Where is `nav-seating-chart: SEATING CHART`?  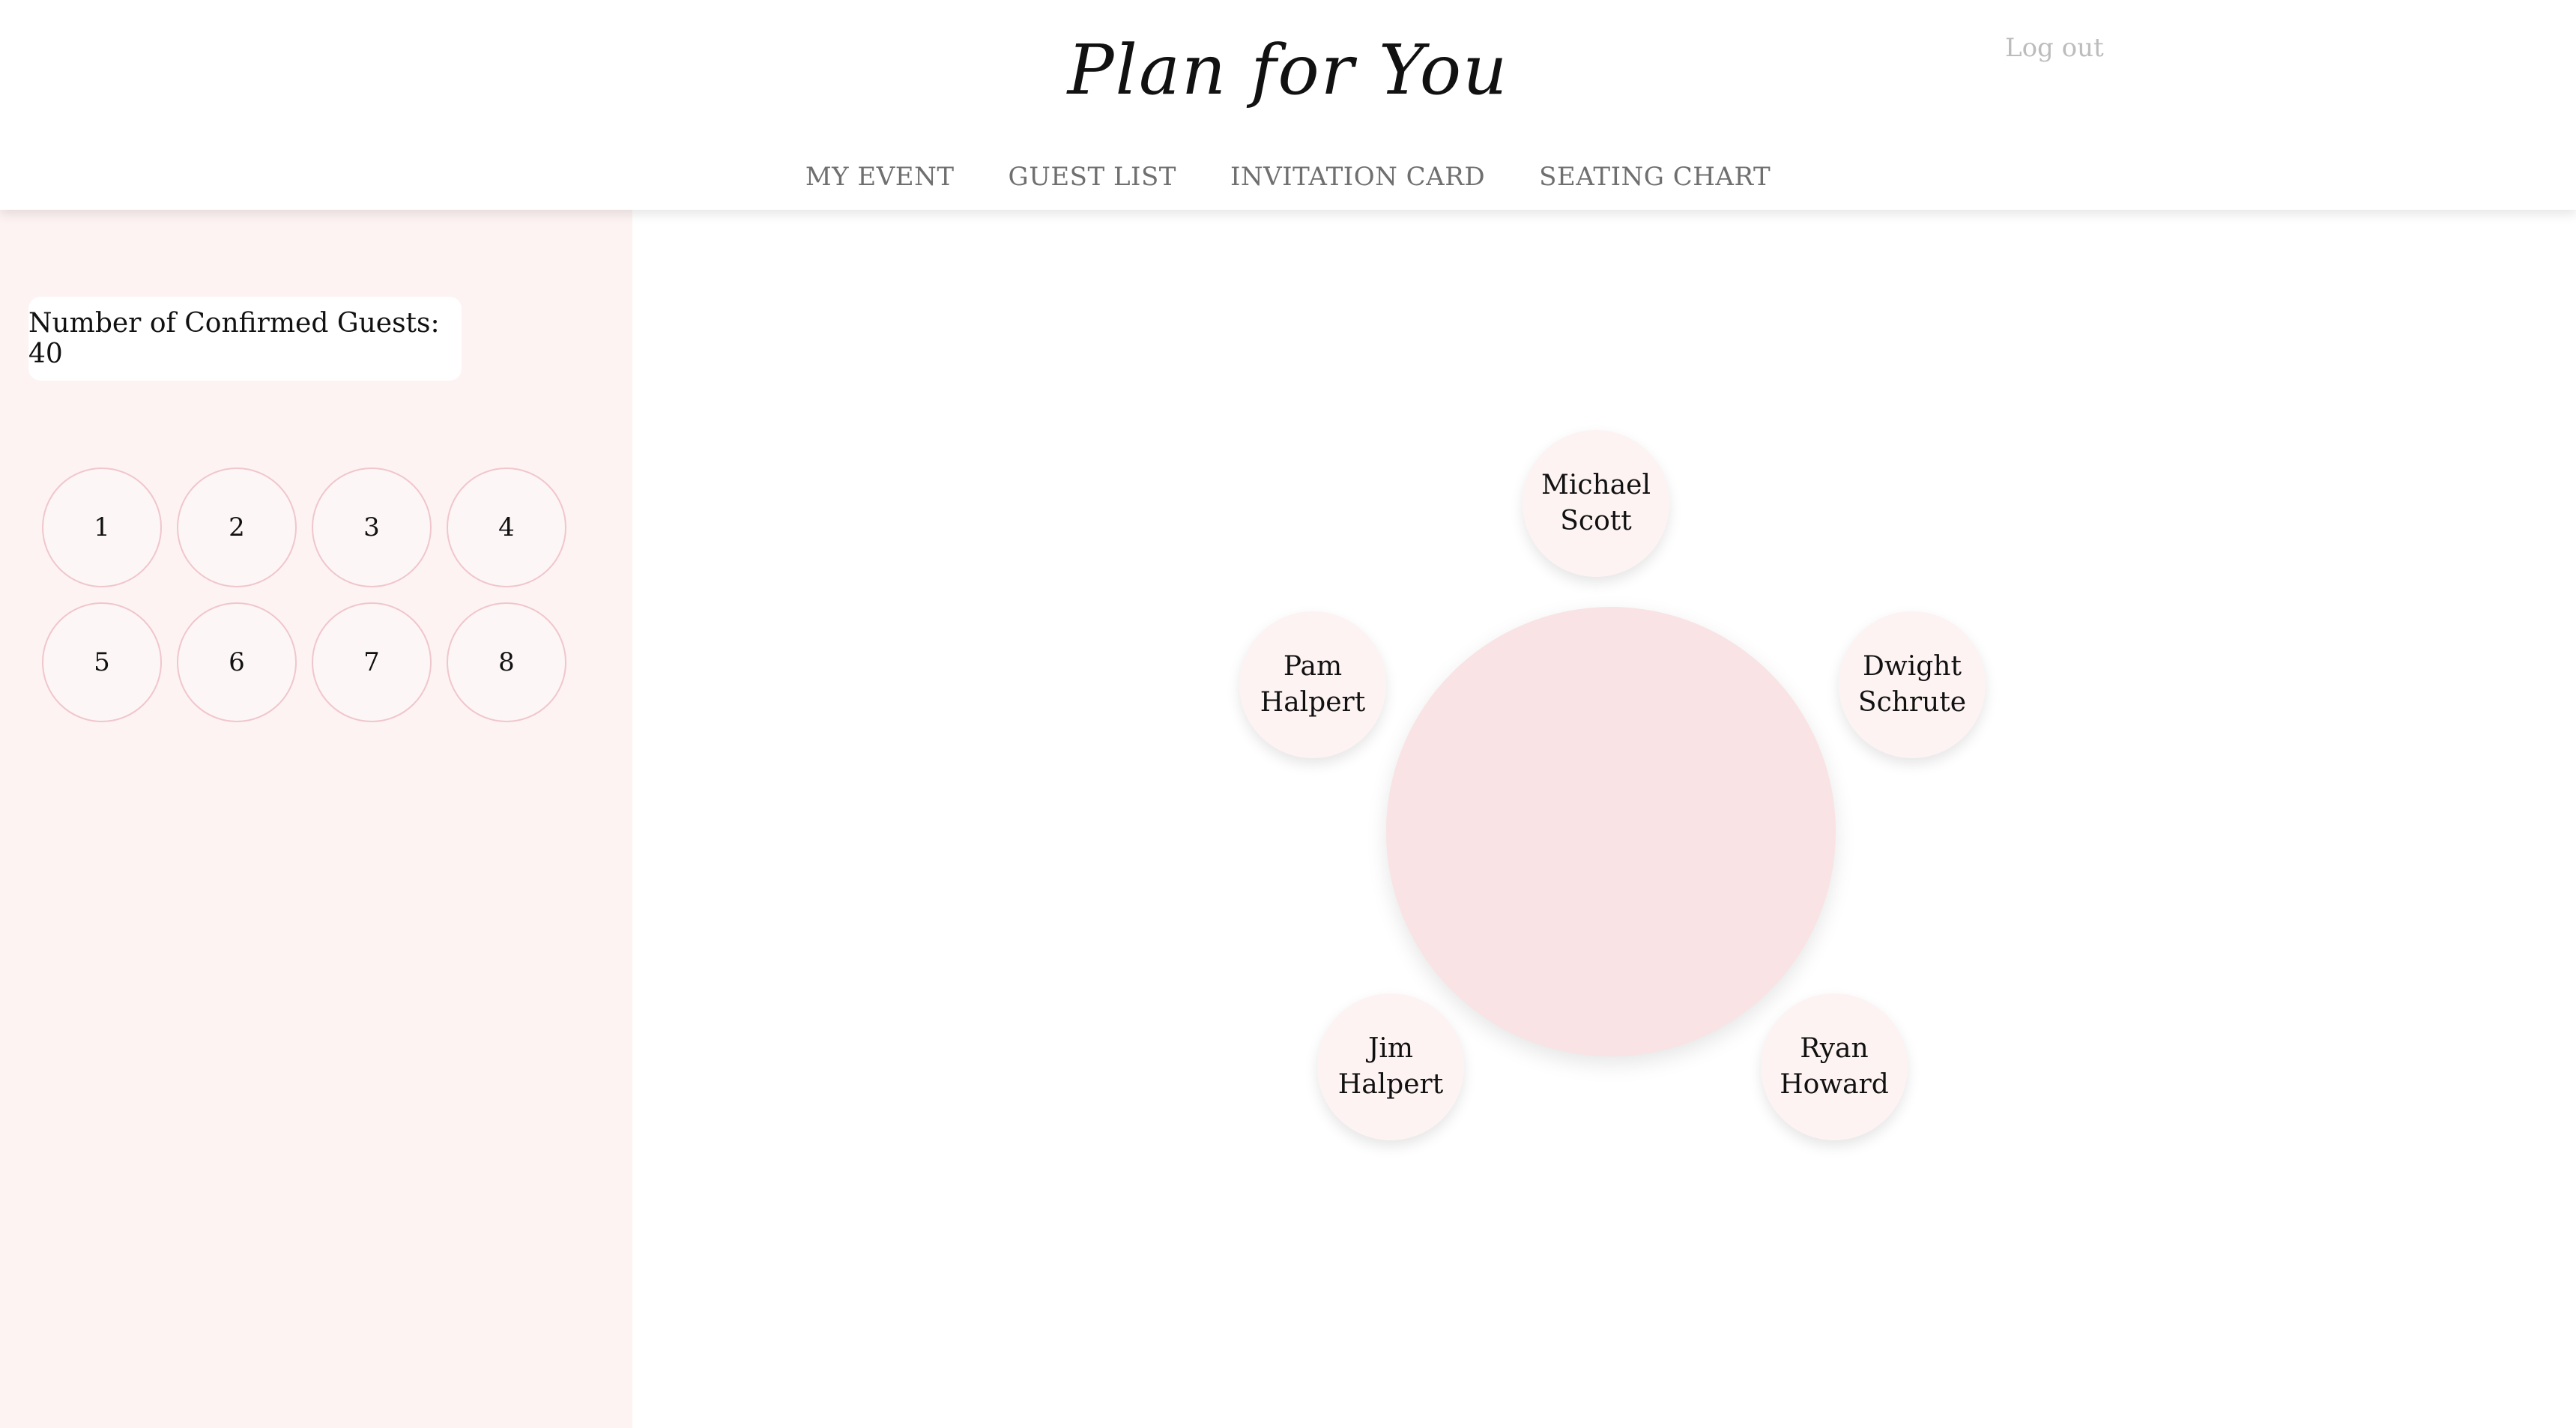
nav-seating-chart: SEATING CHART is located at coordinates (1655, 177).